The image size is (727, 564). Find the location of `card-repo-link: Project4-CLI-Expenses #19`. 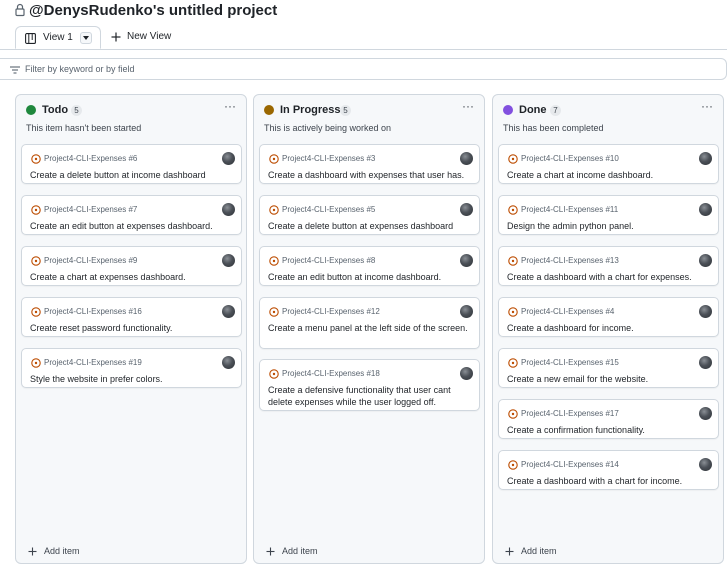

card-repo-link: Project4-CLI-Expenses #19 is located at coordinates (93, 362).